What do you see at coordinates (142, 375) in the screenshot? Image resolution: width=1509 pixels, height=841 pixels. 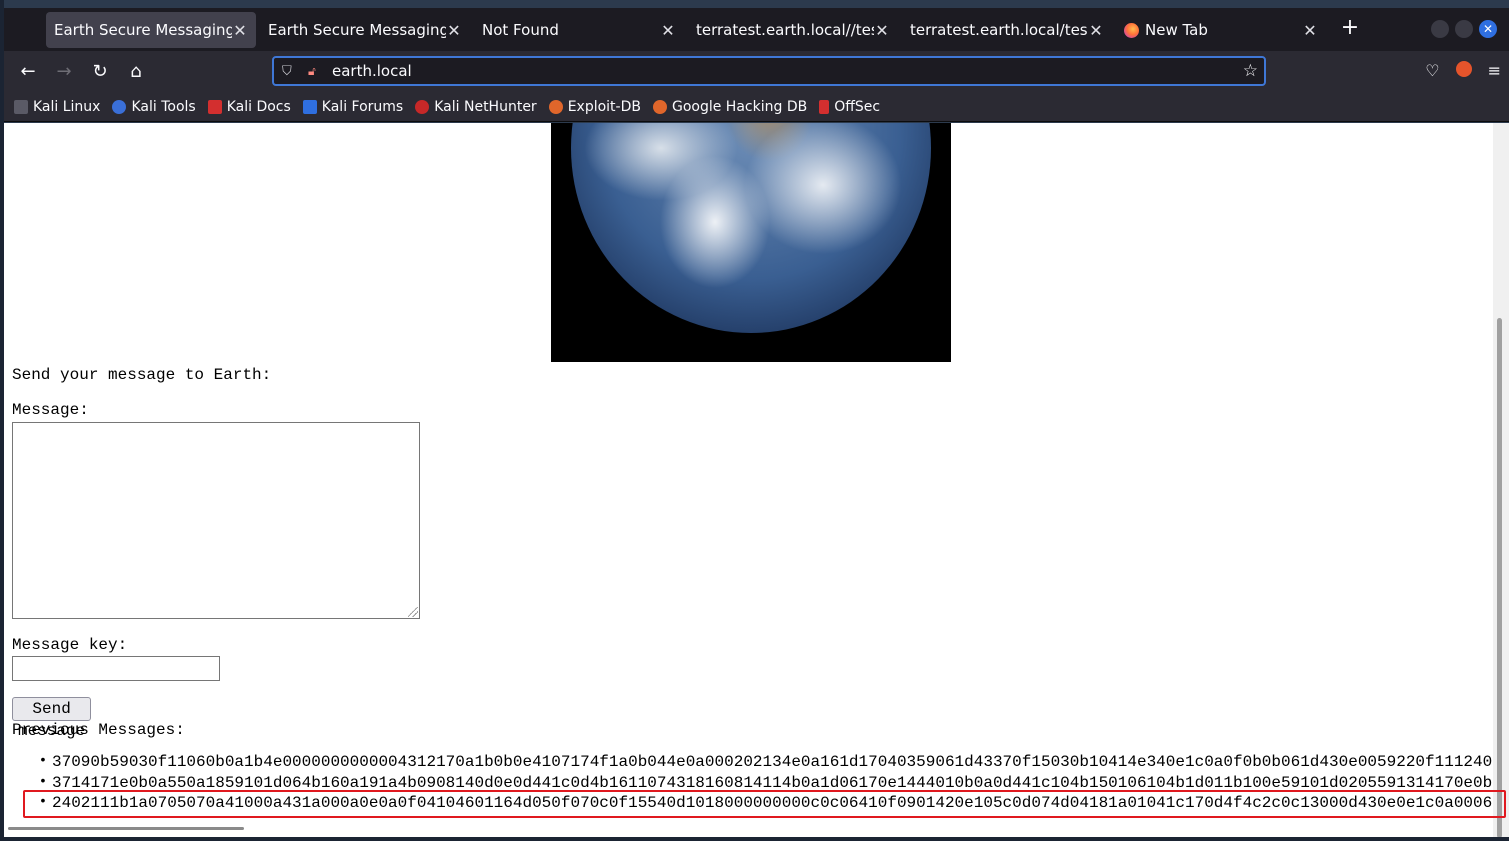 I see `form-heading: Send your message to Earth:` at bounding box center [142, 375].